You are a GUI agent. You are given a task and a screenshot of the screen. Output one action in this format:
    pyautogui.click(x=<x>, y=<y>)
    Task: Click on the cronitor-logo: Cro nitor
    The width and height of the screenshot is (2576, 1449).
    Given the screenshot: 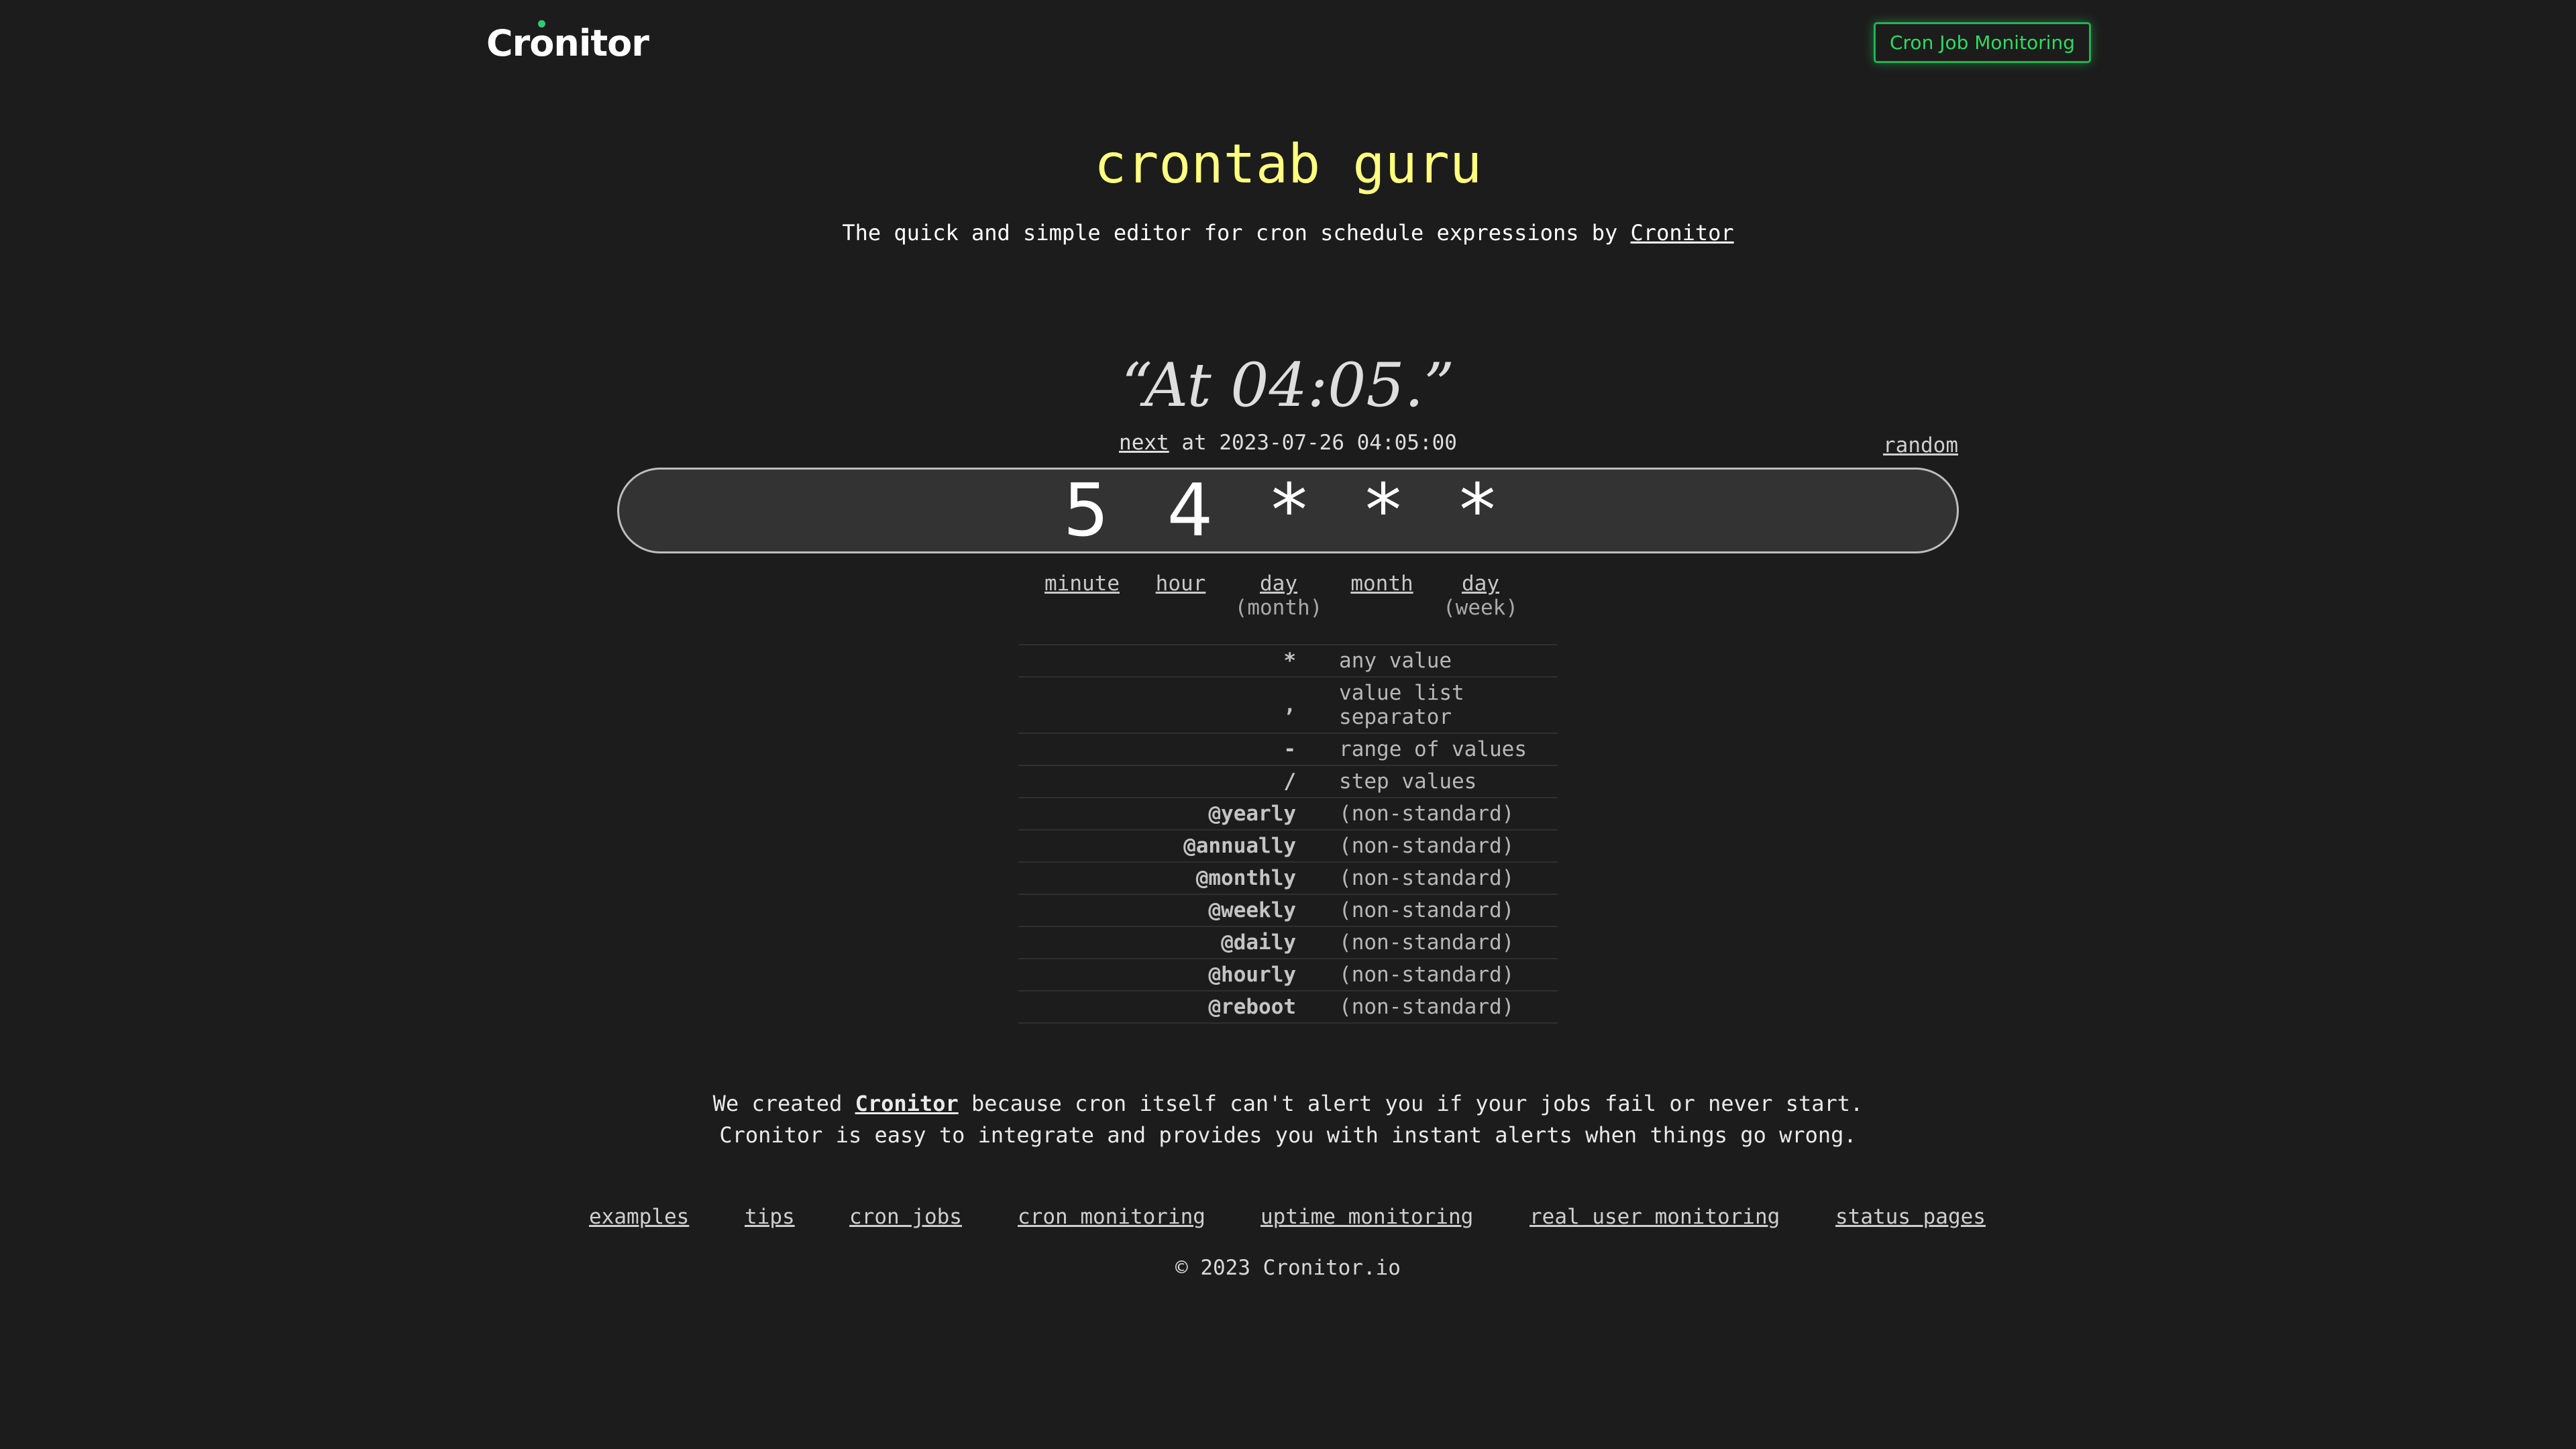 What is the action you would take?
    pyautogui.click(x=567, y=42)
    